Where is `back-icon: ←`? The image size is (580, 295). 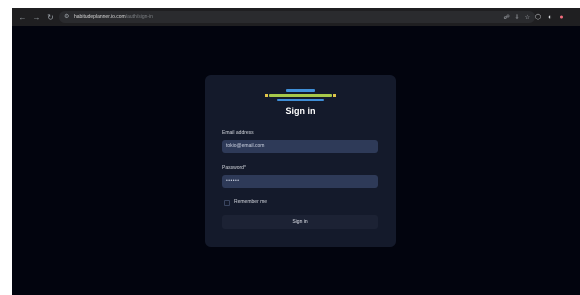 back-icon: ← is located at coordinates (22, 17).